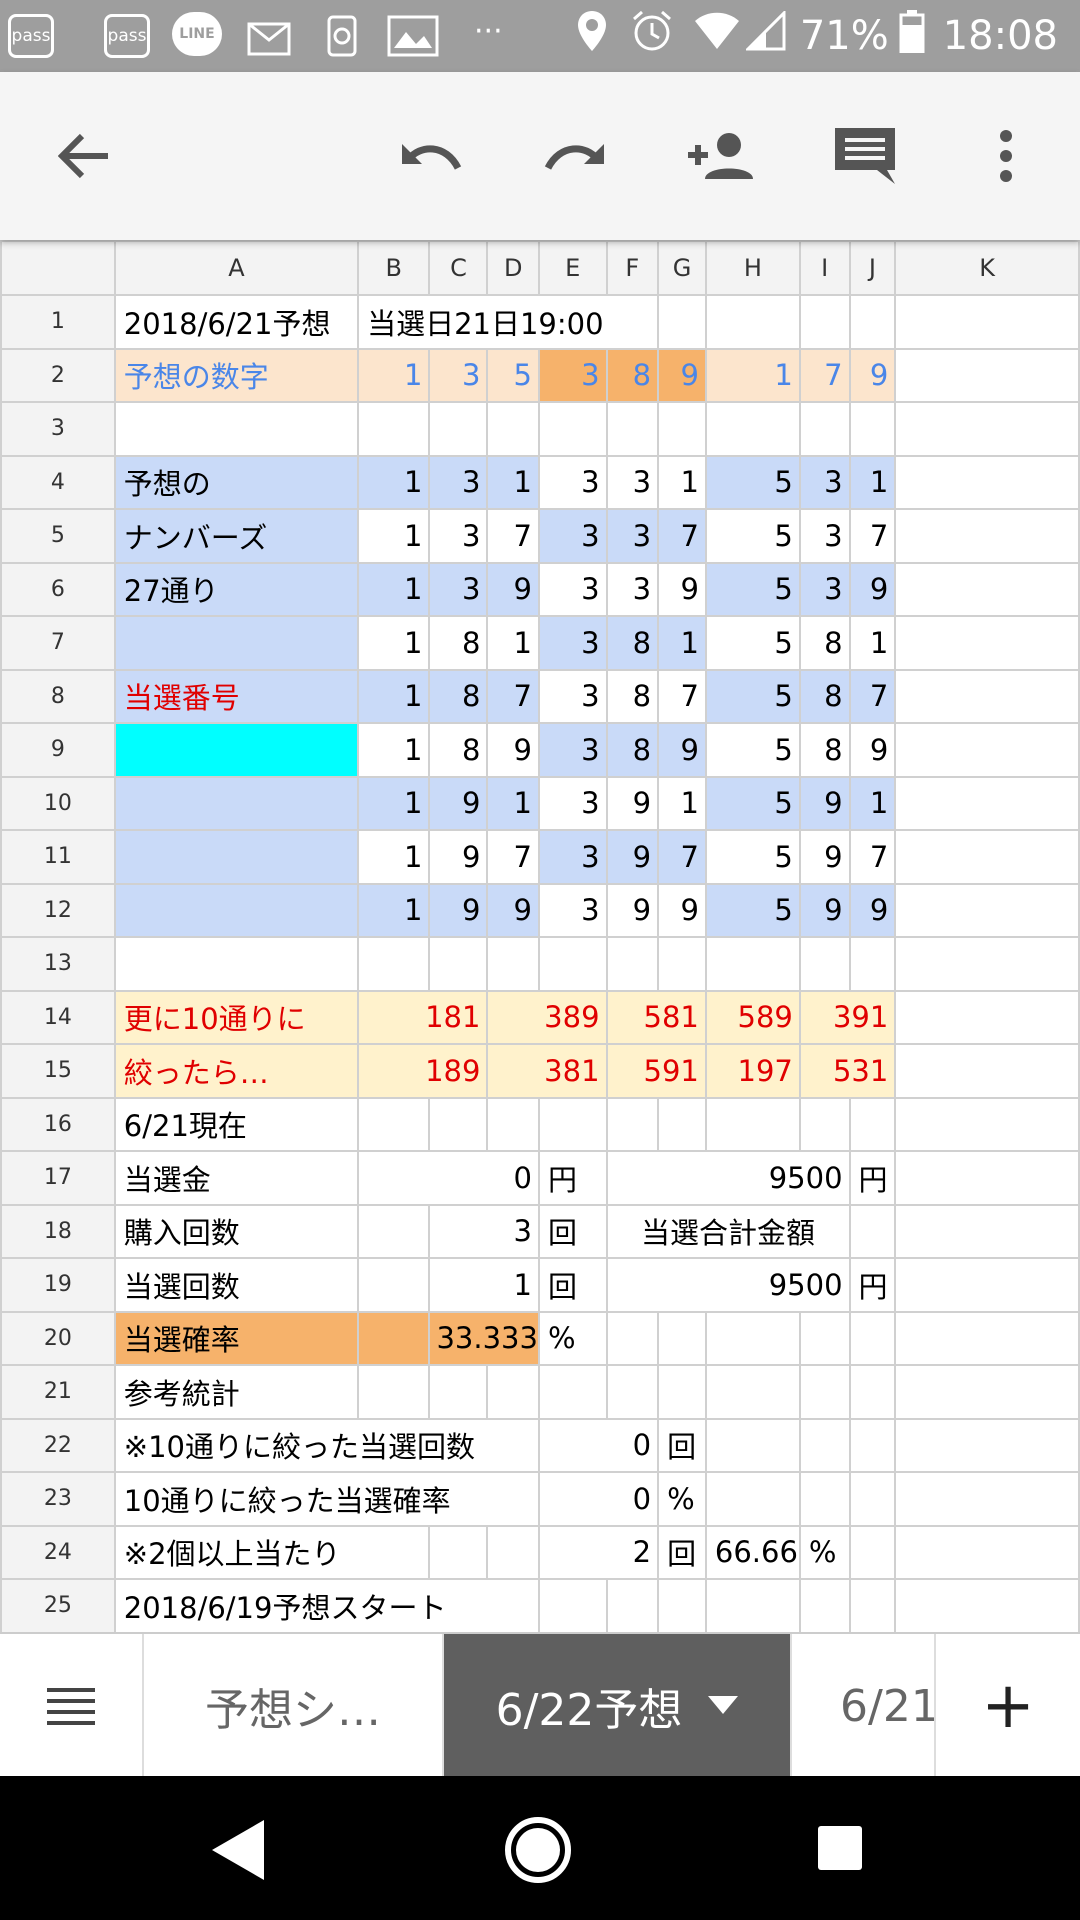 Image resolution: width=1080 pixels, height=1920 pixels. Describe the element at coordinates (58, 589) in the screenshot. I see `row-header: 6` at that location.